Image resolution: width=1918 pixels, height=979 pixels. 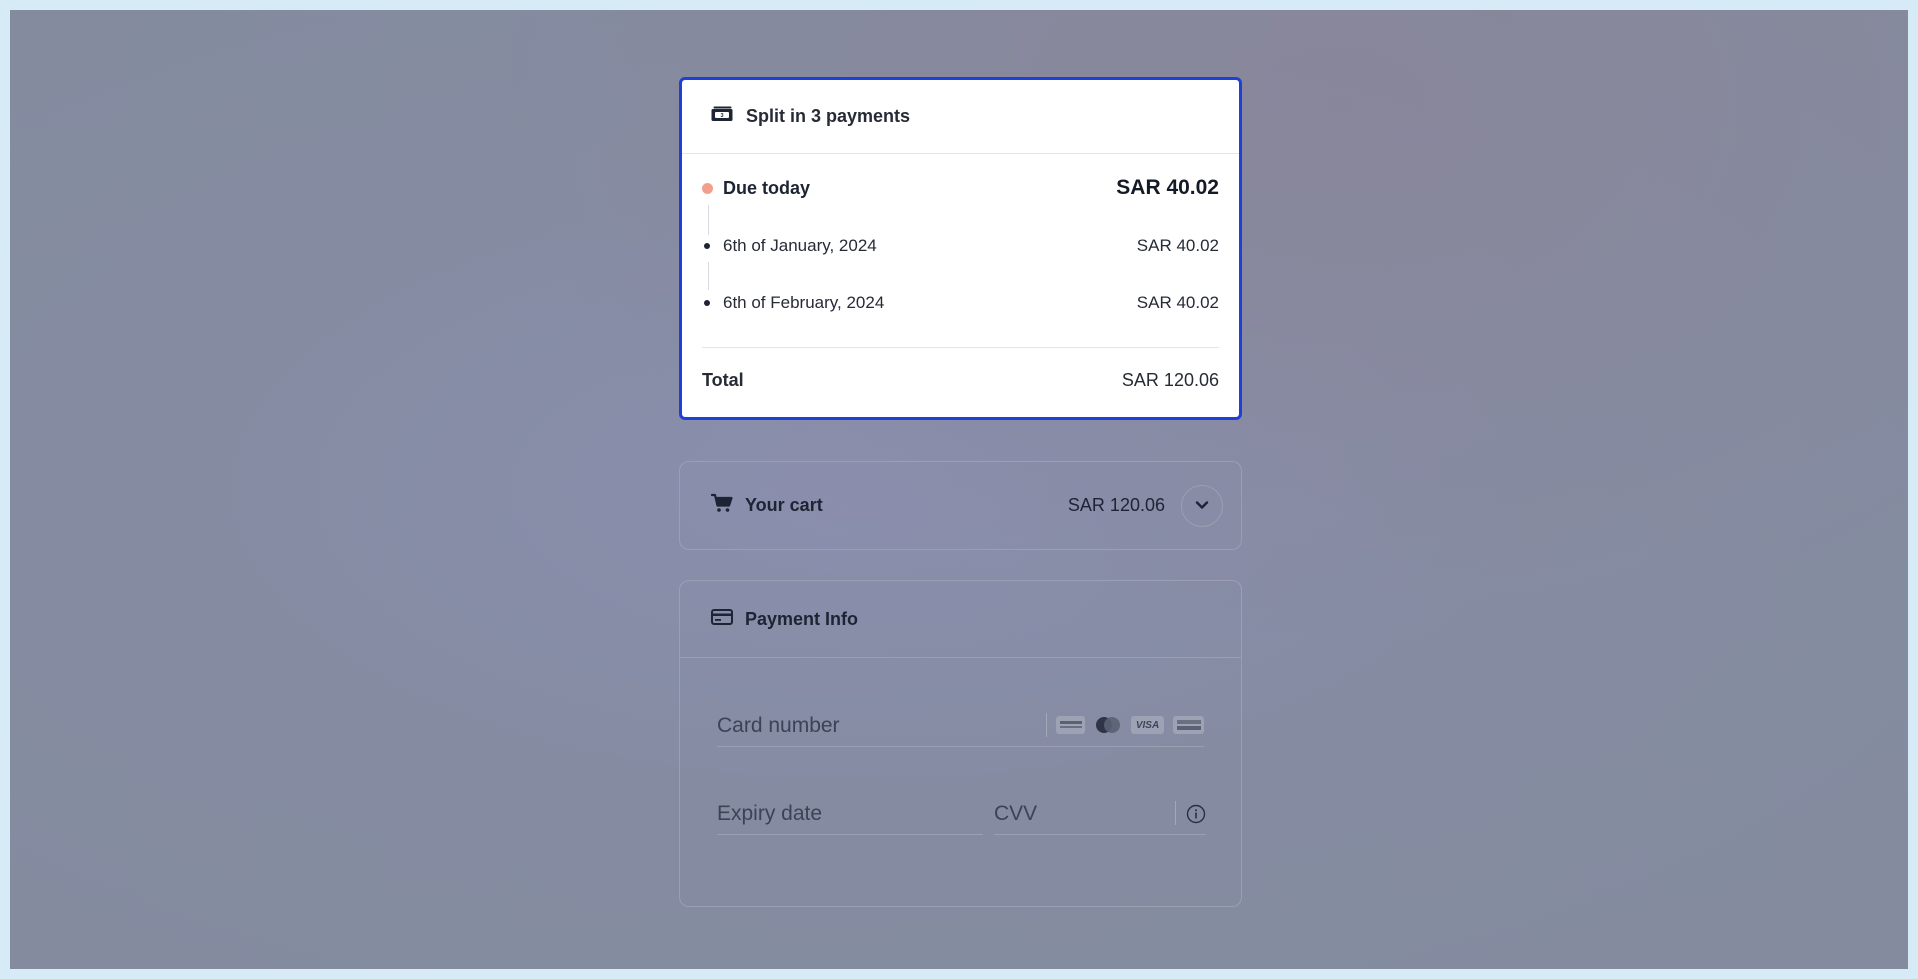 What do you see at coordinates (707, 188) in the screenshot?
I see `due-dot-icon` at bounding box center [707, 188].